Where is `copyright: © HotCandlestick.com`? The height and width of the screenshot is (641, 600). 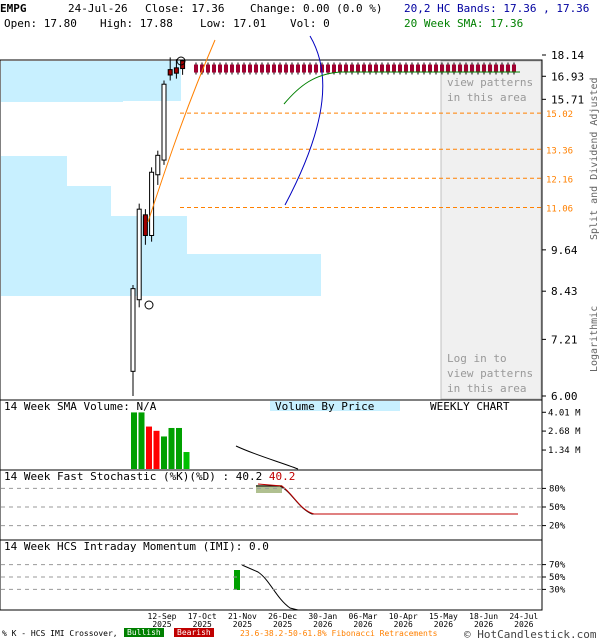
copyright: © HotCandlestick.com is located at coordinates (530, 634).